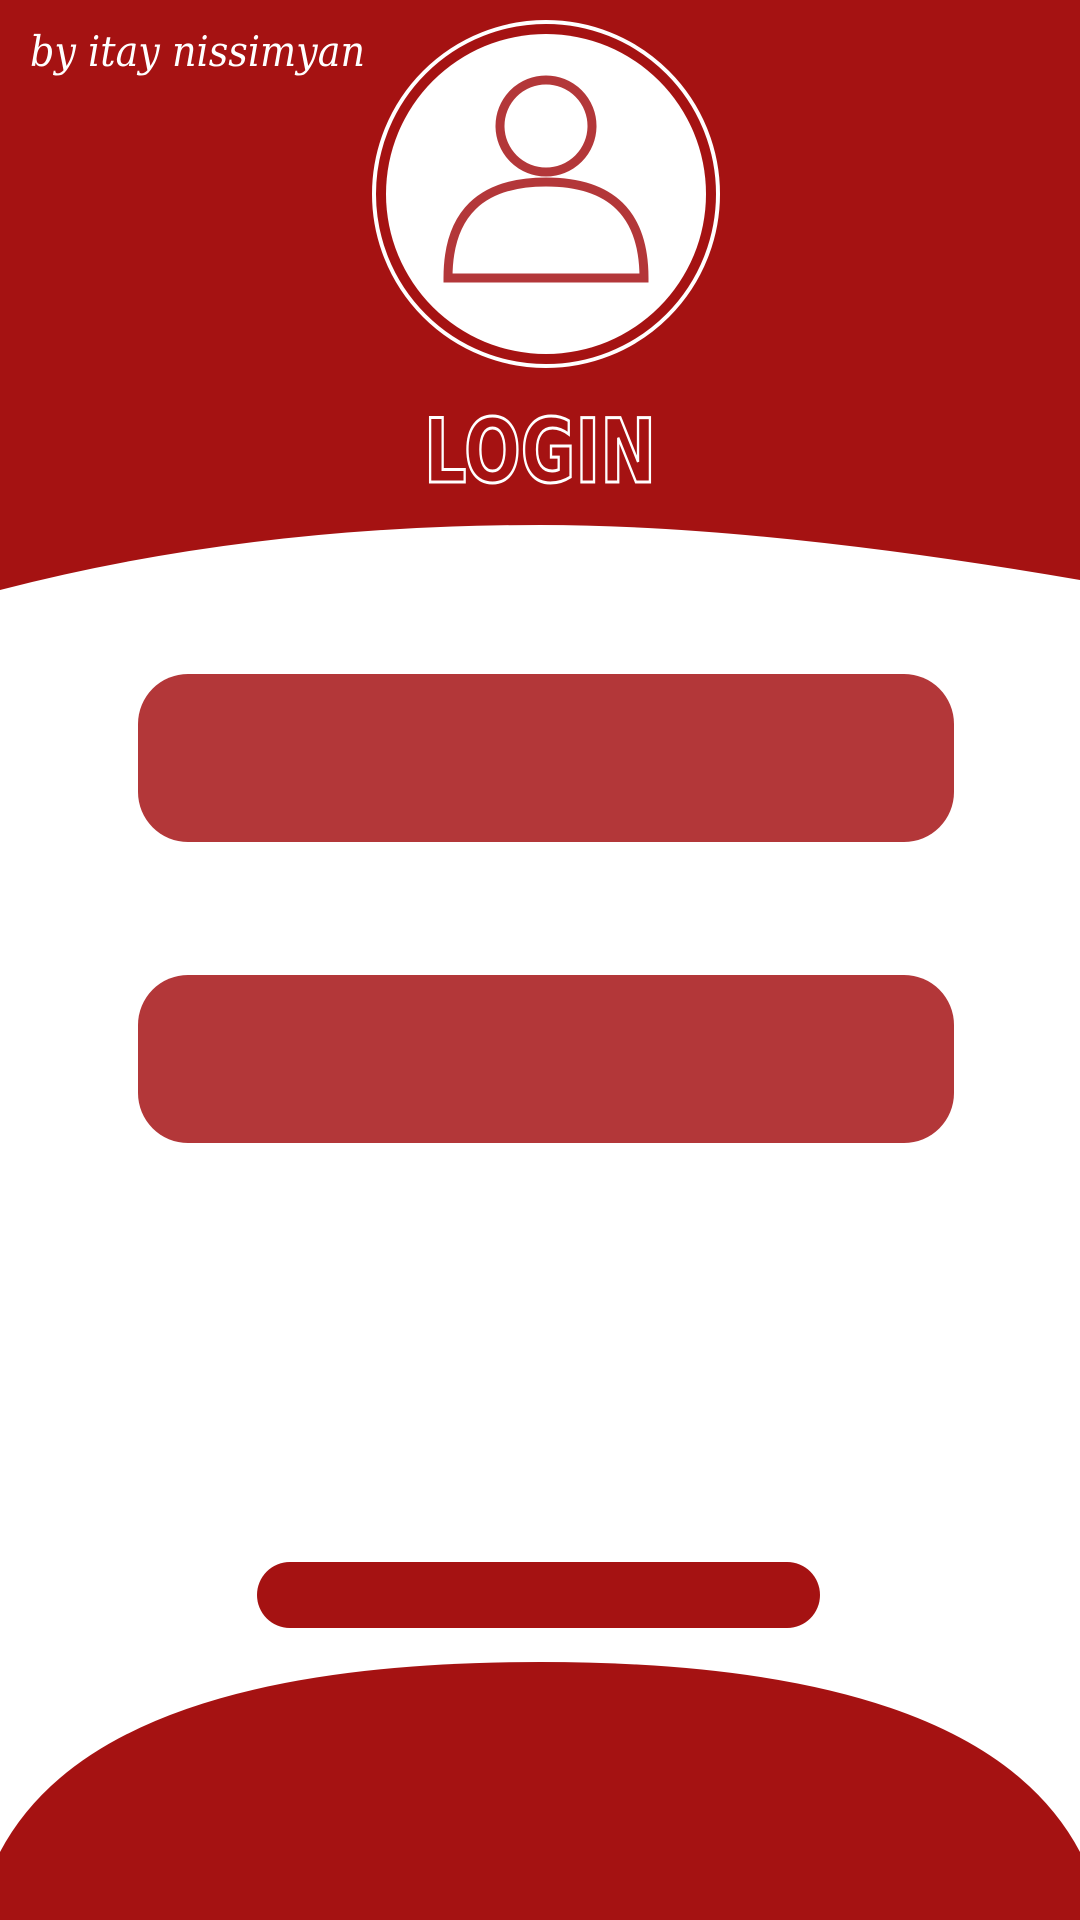  What do you see at coordinates (546, 1059) in the screenshot?
I see `password-field` at bounding box center [546, 1059].